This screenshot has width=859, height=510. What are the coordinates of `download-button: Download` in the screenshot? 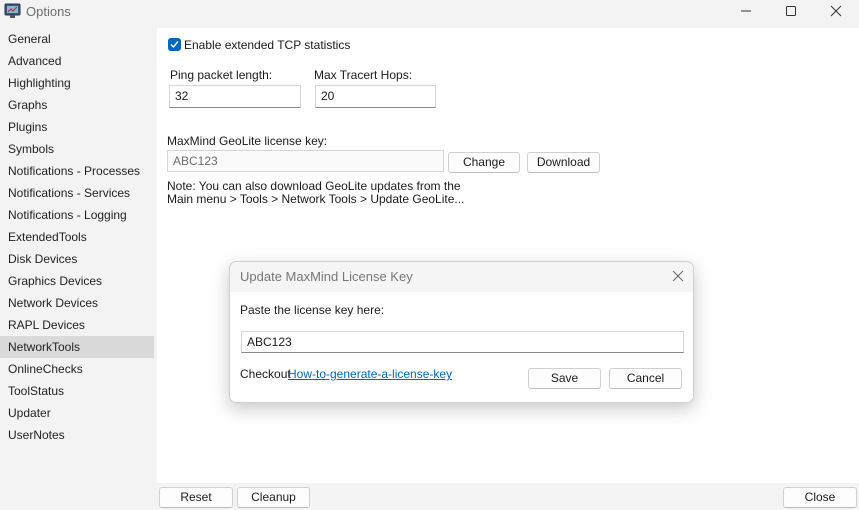 It's located at (563, 162).